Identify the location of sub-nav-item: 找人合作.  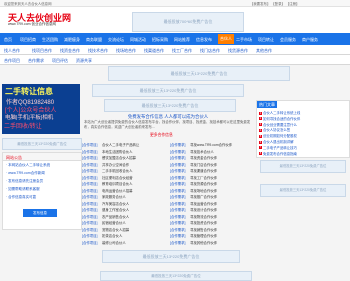
(12, 51).